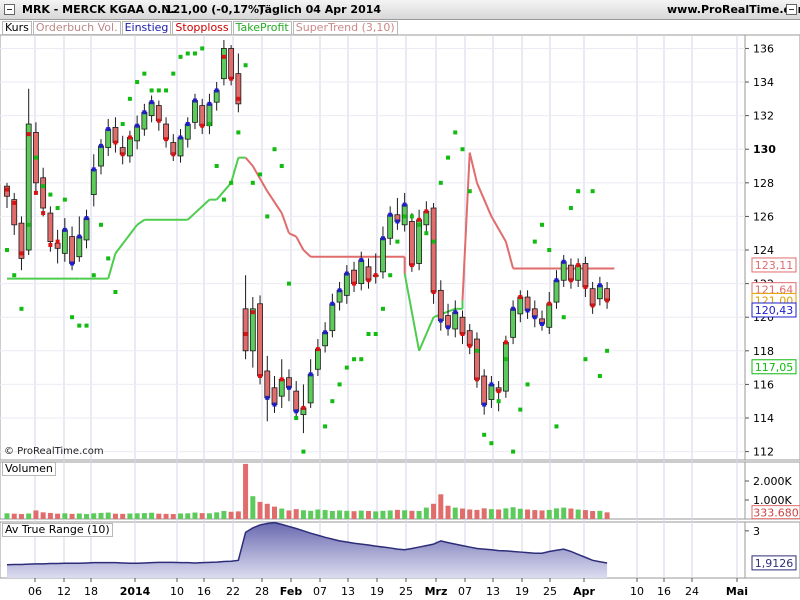  I want to click on y-tick-label: 112, so click(763, 452).